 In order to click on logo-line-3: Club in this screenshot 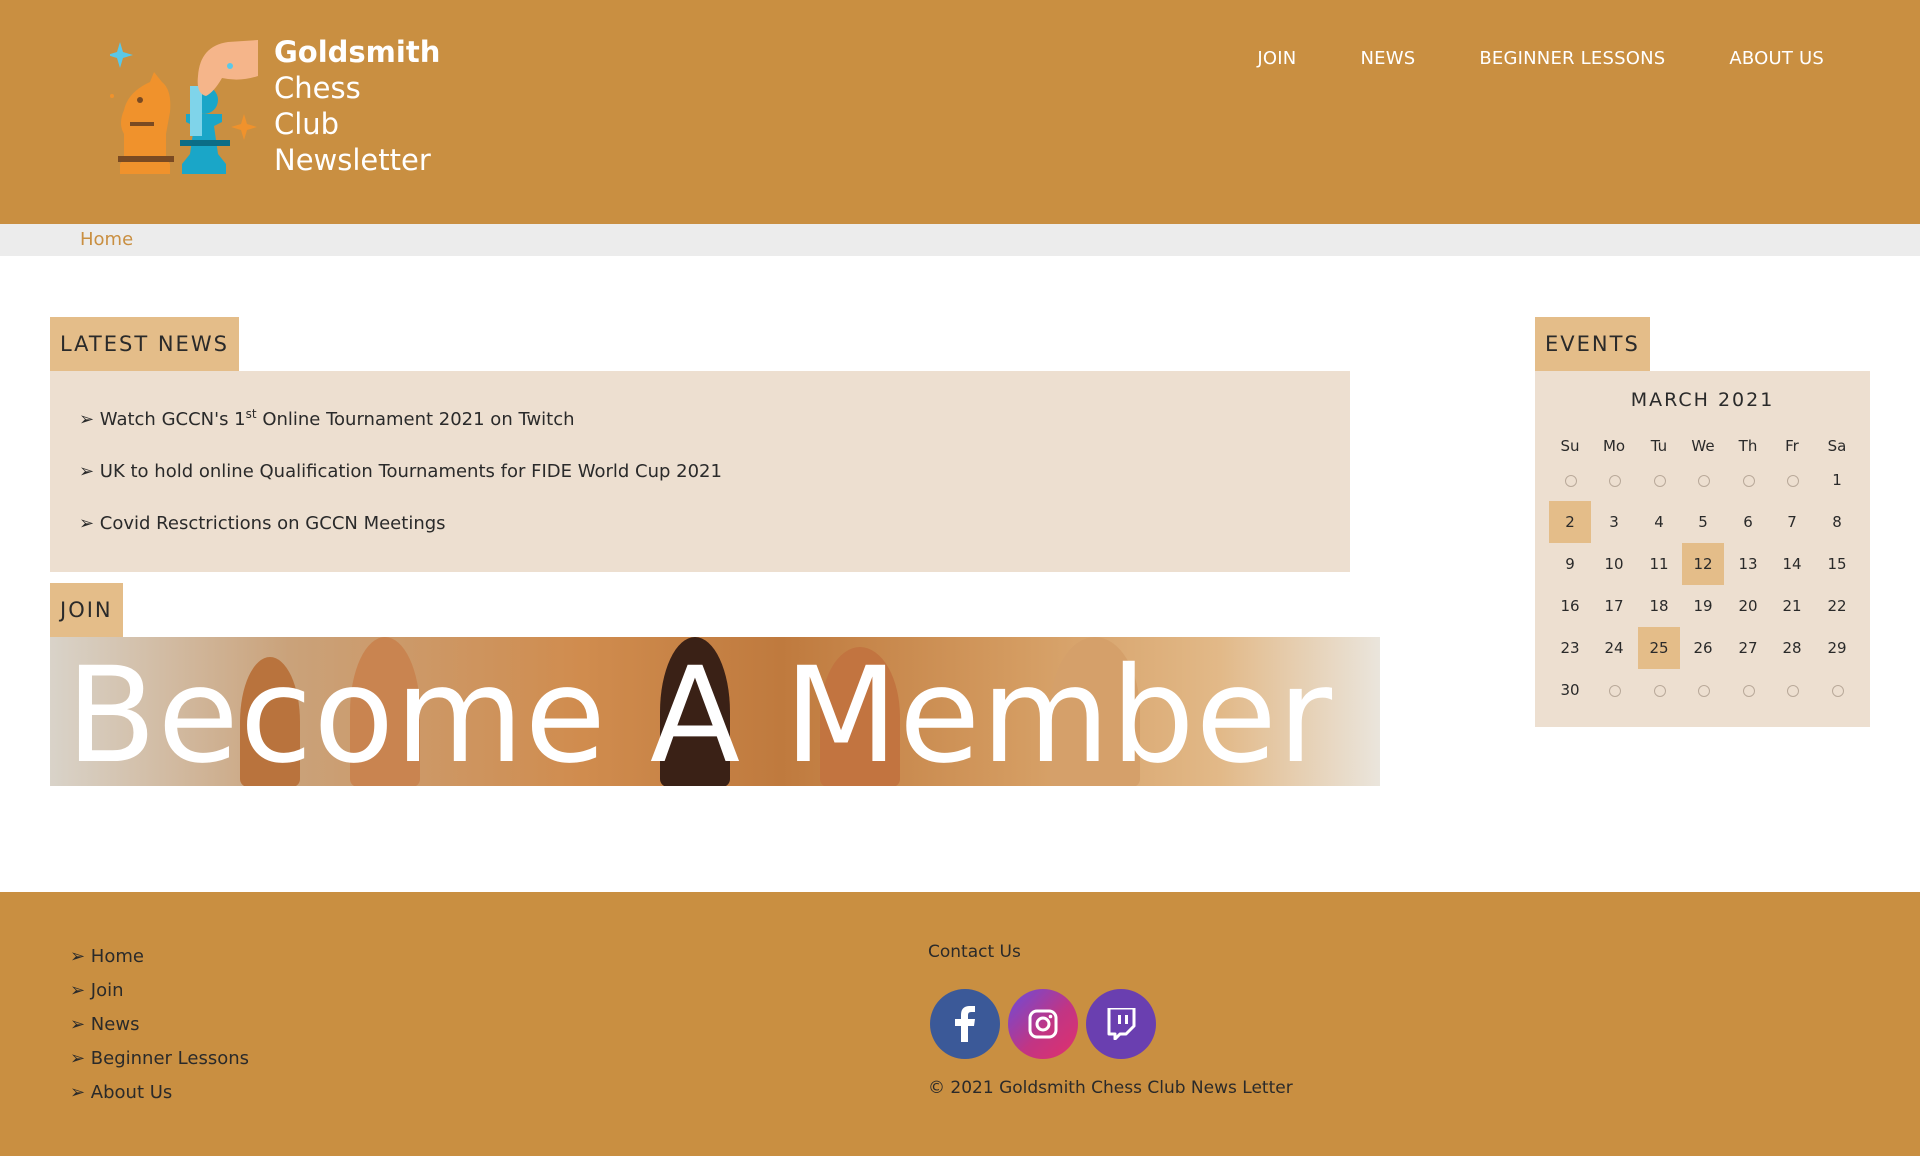, I will do `click(307, 124)`.